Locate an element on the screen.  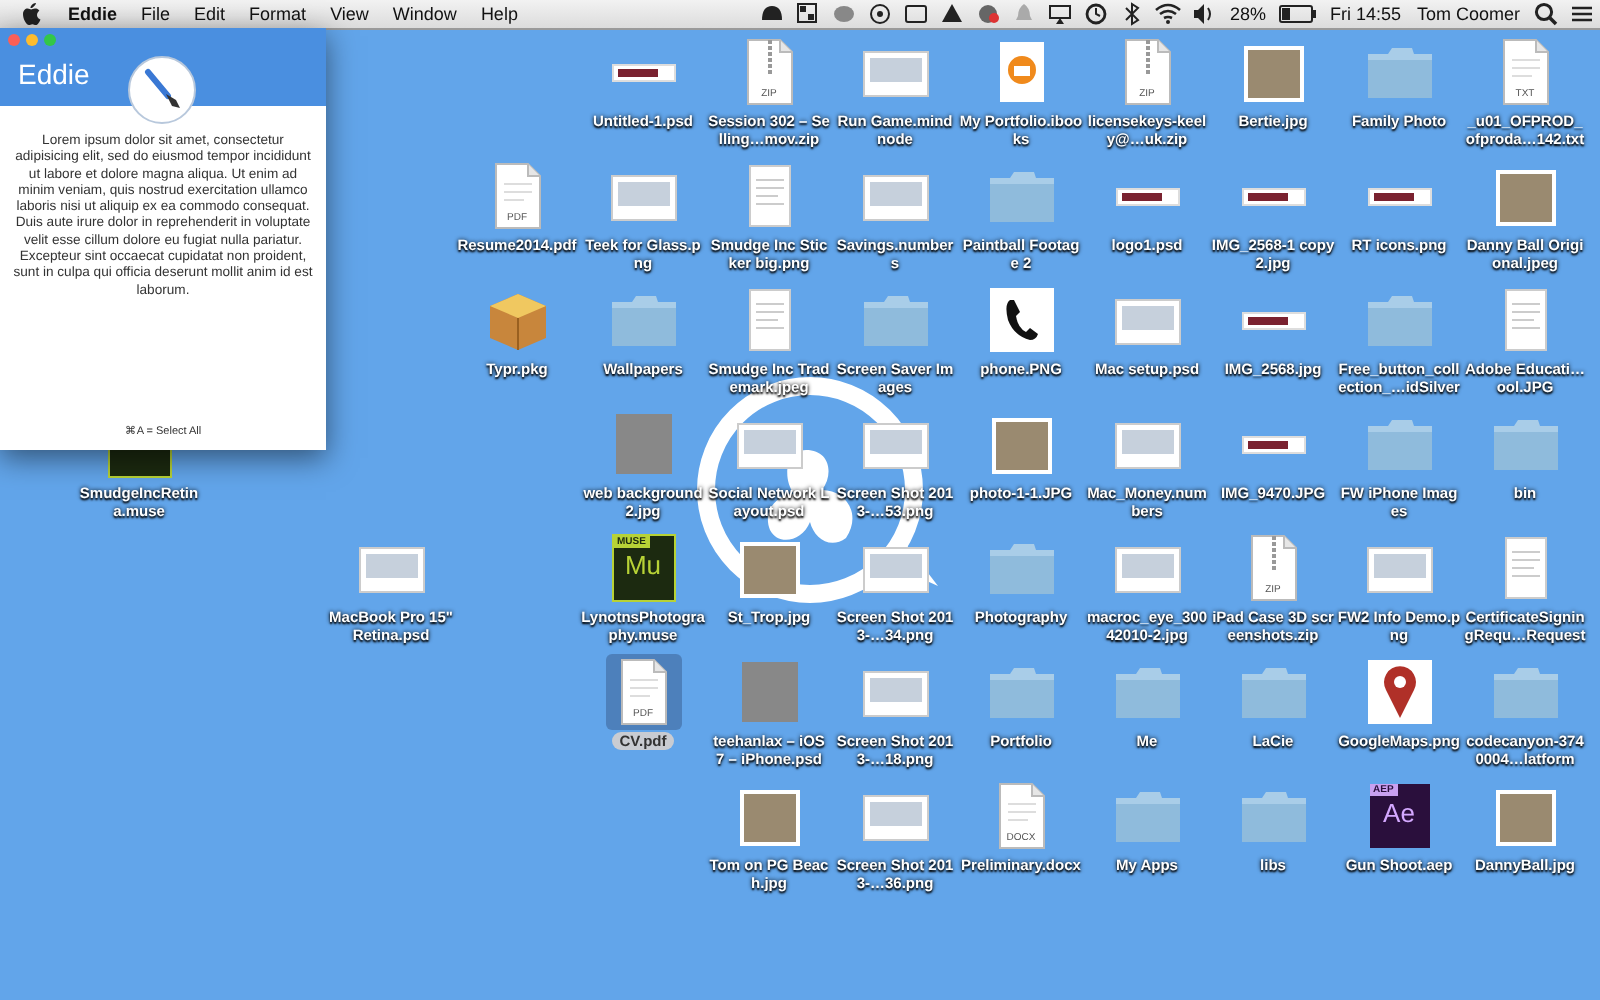
minimize-button is located at coordinates (32, 40).